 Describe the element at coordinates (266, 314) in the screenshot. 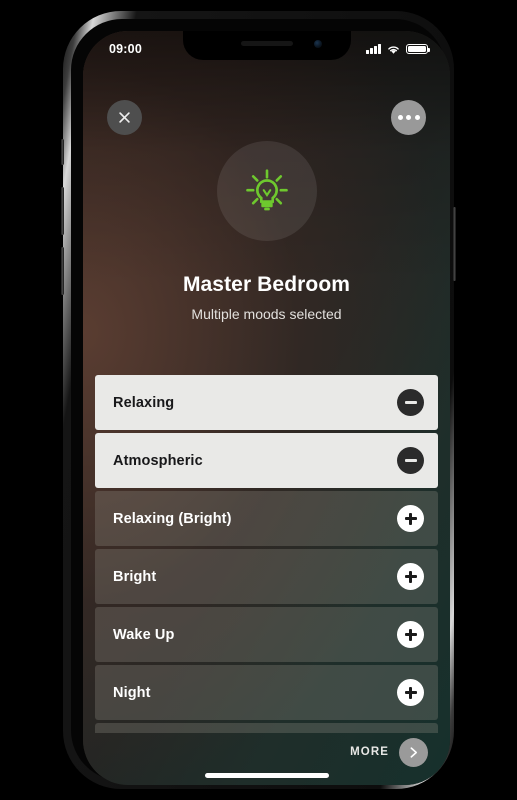

I see `page-subtitle: Multiple moods selected` at that location.